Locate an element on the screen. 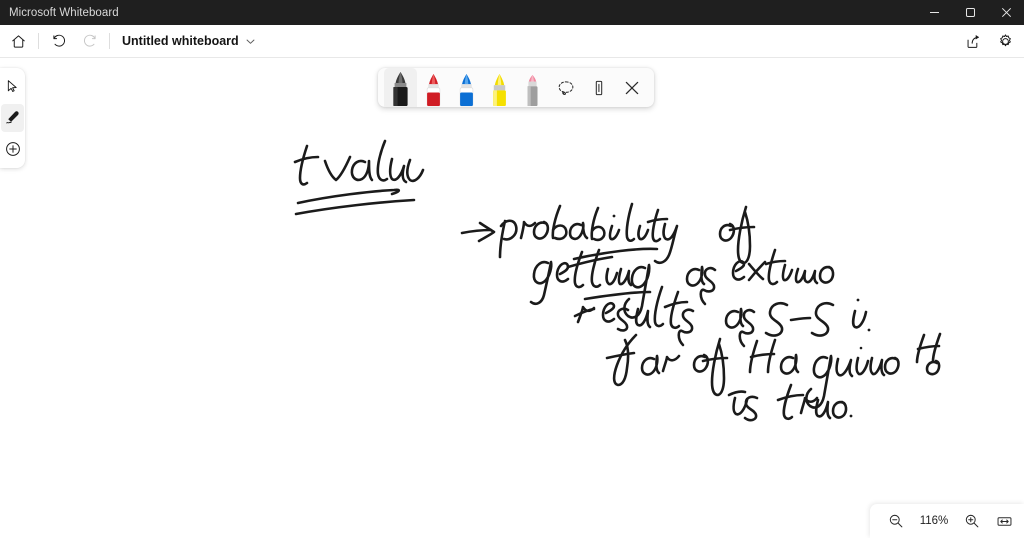 This screenshot has height=538, width=1024. home-button is located at coordinates (18, 41).